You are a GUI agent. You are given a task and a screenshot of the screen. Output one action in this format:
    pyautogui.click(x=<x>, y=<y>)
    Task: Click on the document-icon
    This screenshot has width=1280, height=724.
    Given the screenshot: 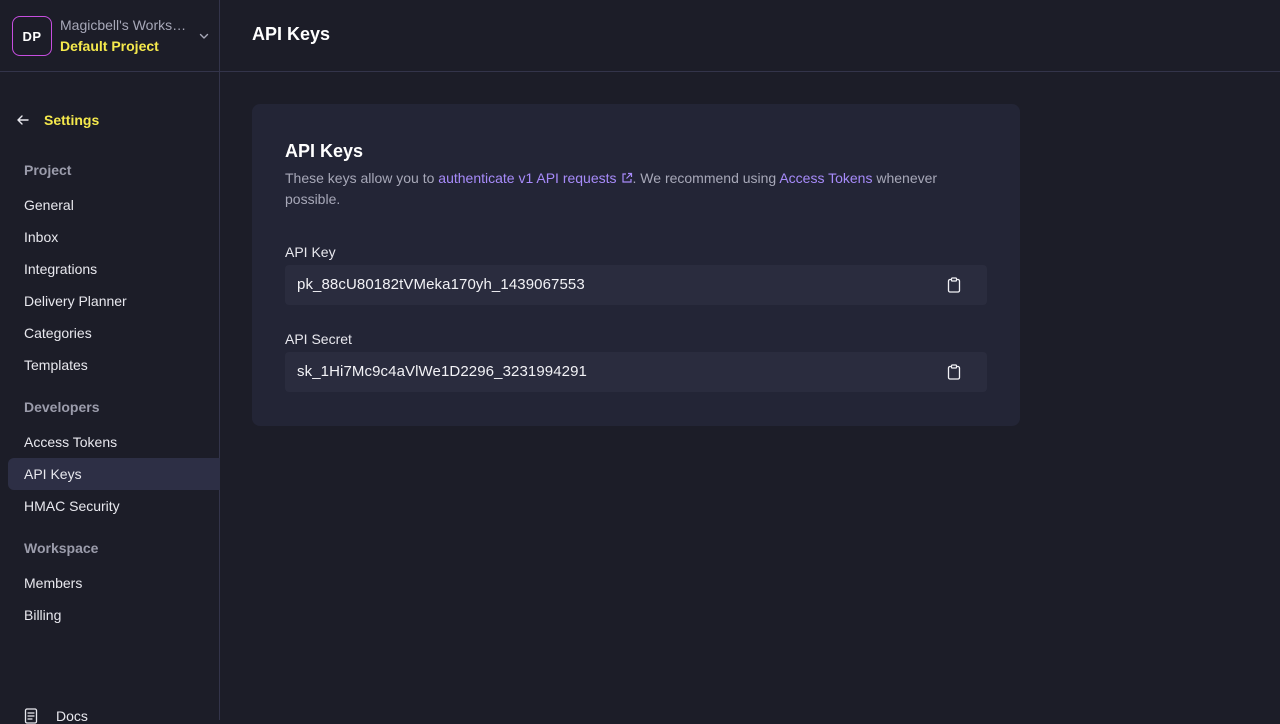 What is the action you would take?
    pyautogui.click(x=31, y=716)
    